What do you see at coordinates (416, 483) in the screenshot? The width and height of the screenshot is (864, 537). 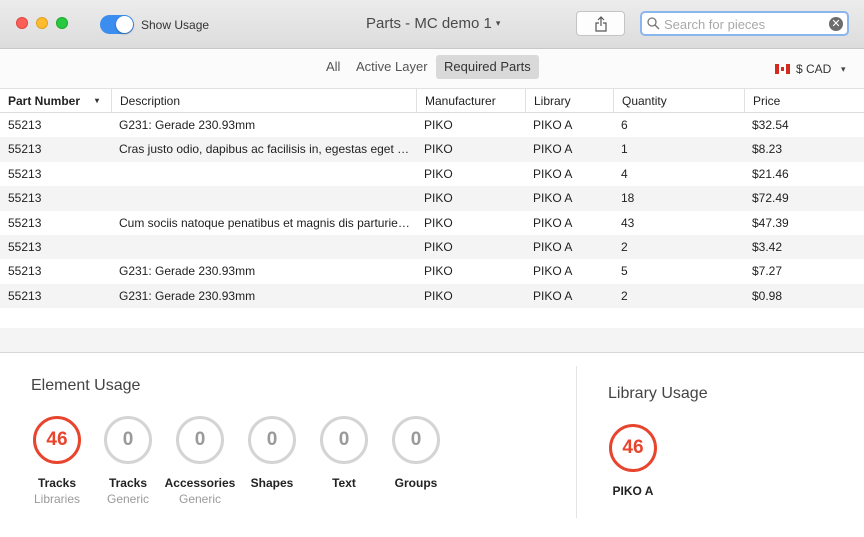 I see `usage-label: Groups` at bounding box center [416, 483].